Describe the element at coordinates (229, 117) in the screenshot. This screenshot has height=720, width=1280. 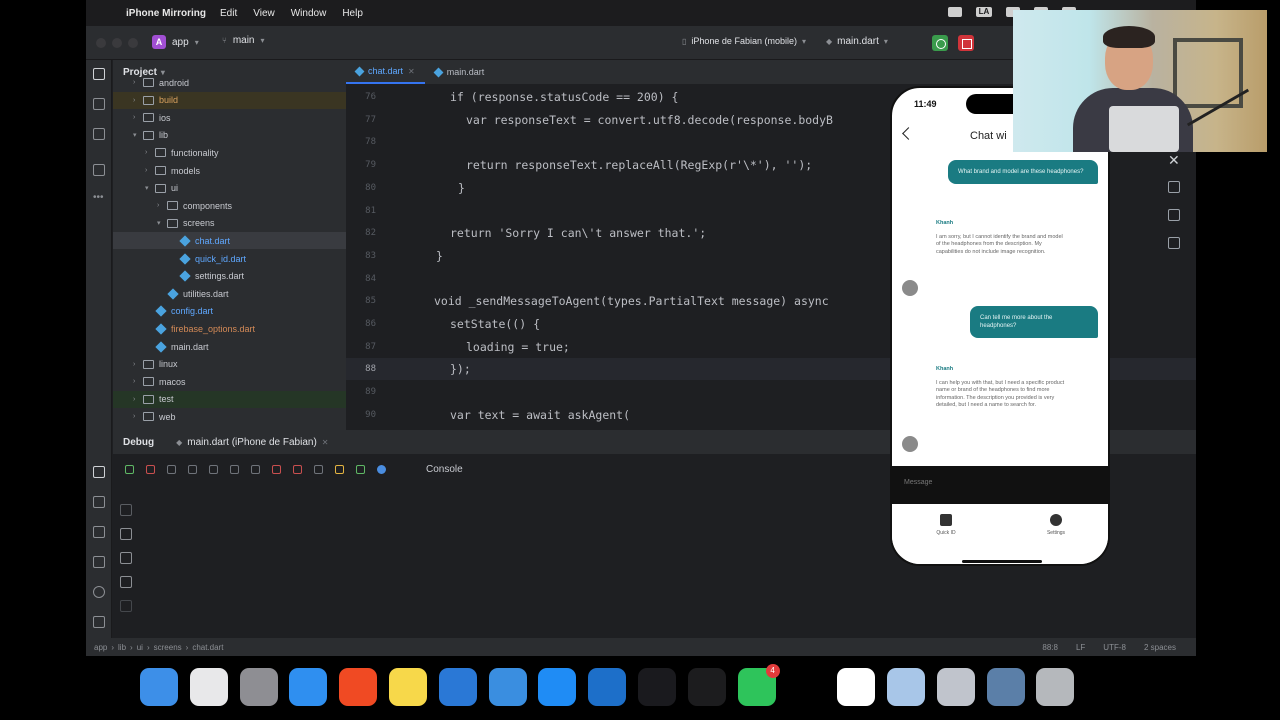
I see `tree-folder-ios: › ios` at that location.